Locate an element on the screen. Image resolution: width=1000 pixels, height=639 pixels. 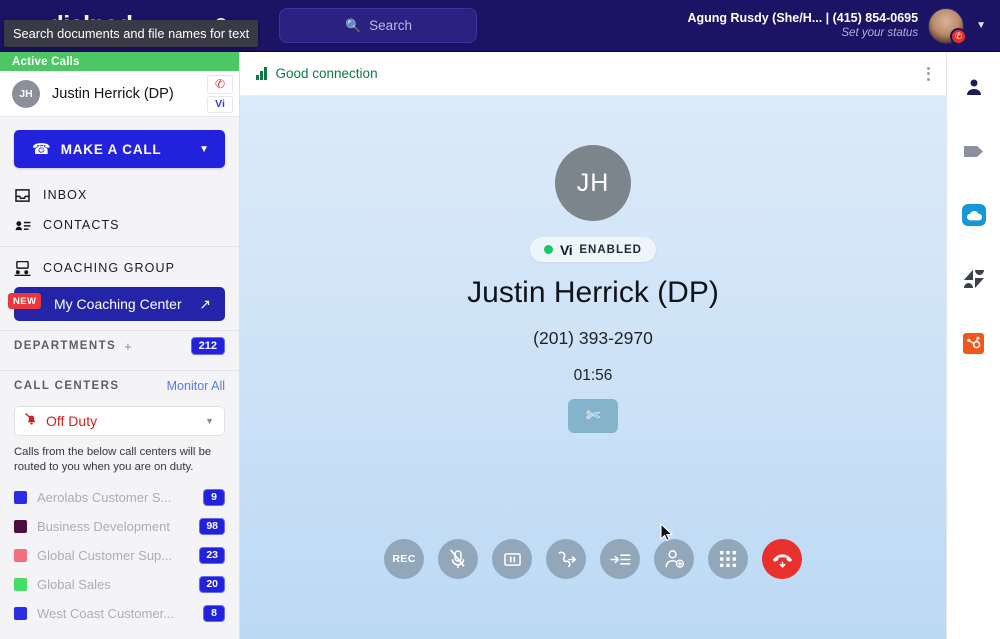
inbox-icon is located at coordinates (22, 195).